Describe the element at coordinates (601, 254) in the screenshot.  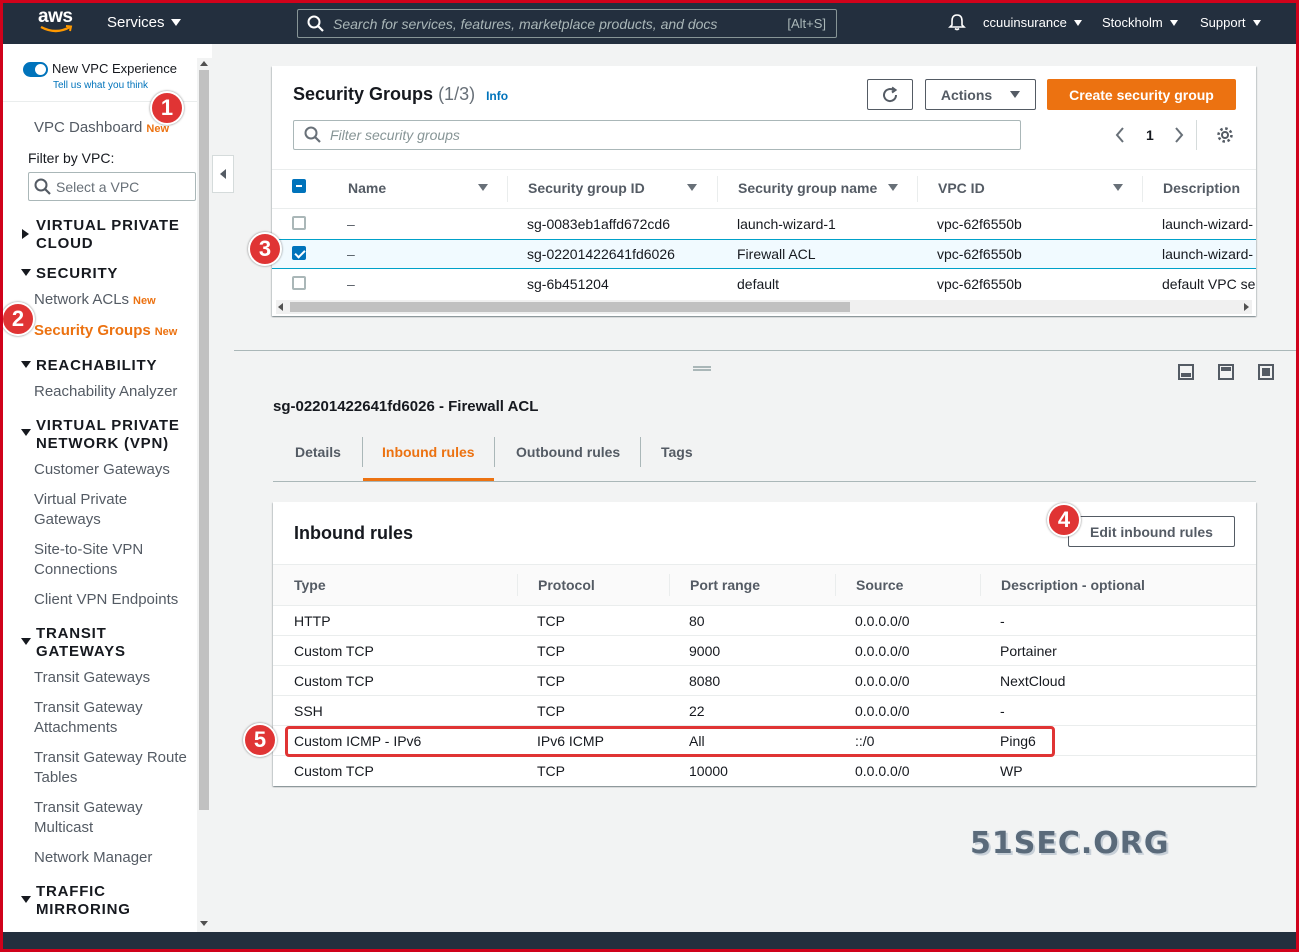
I see `cell-security-group-id: sg-02201422641fd6026` at that location.